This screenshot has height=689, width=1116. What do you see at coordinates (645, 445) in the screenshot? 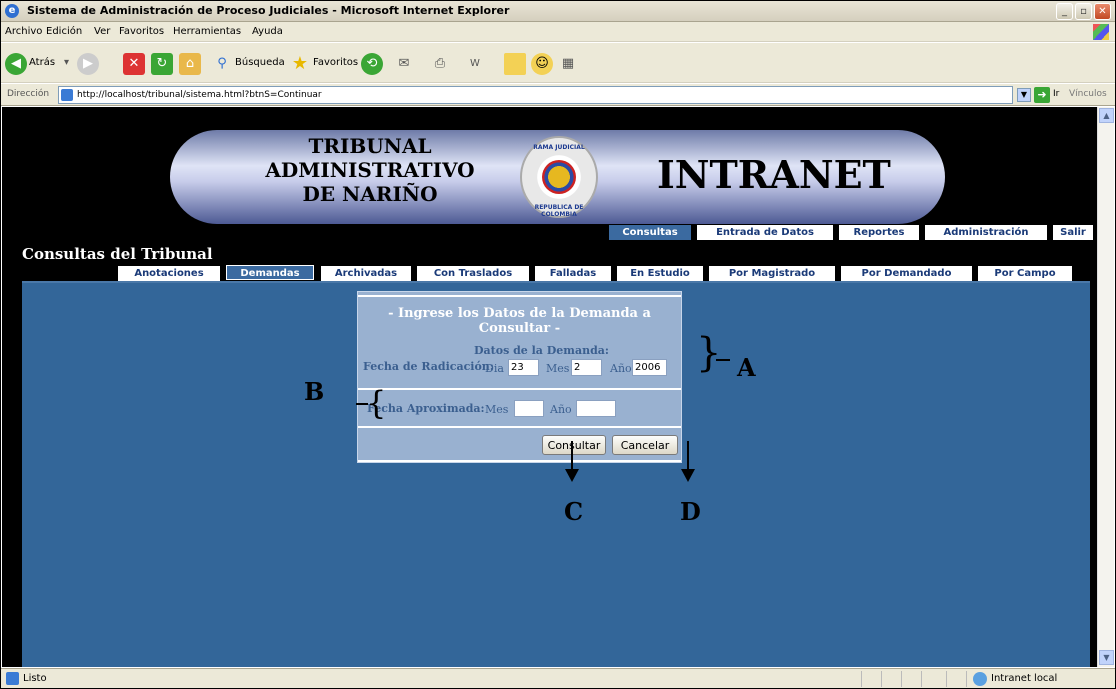
I see `cancelar-button: Cancelar` at bounding box center [645, 445].